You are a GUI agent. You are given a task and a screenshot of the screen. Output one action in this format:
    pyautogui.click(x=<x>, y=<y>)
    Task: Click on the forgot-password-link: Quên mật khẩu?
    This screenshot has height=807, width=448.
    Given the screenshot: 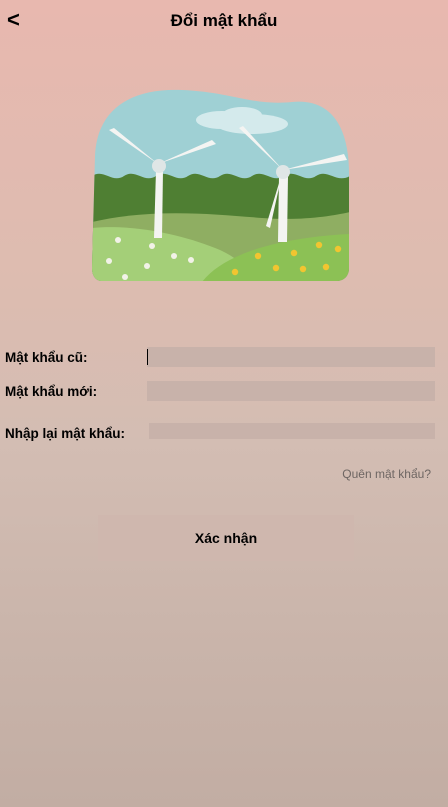 What is the action you would take?
    pyautogui.click(x=386, y=474)
    